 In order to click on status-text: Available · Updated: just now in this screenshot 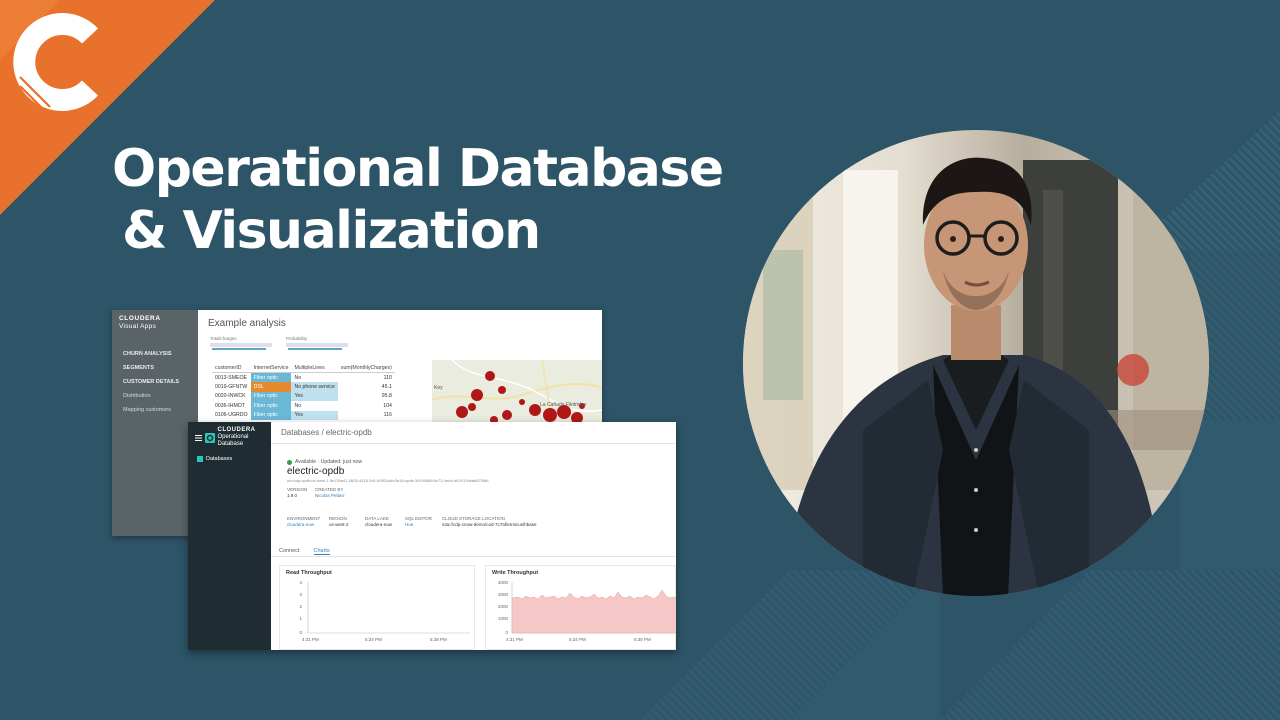, I will do `click(329, 462)`.